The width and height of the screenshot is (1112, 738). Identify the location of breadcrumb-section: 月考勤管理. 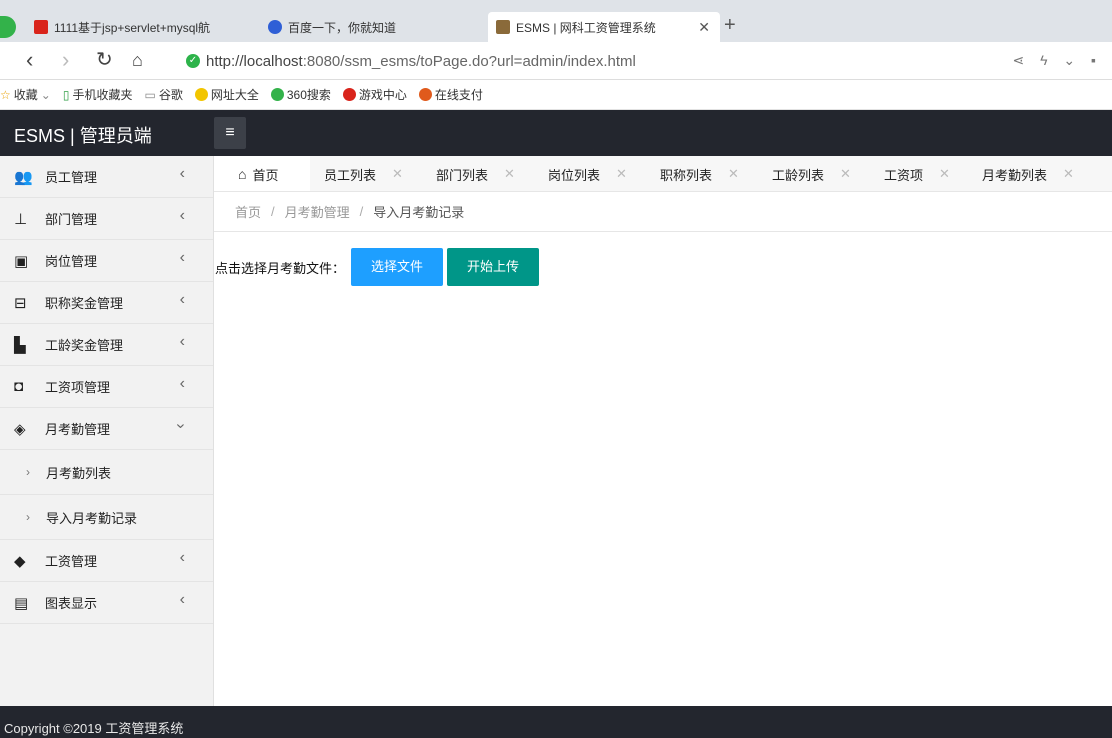
(317, 211).